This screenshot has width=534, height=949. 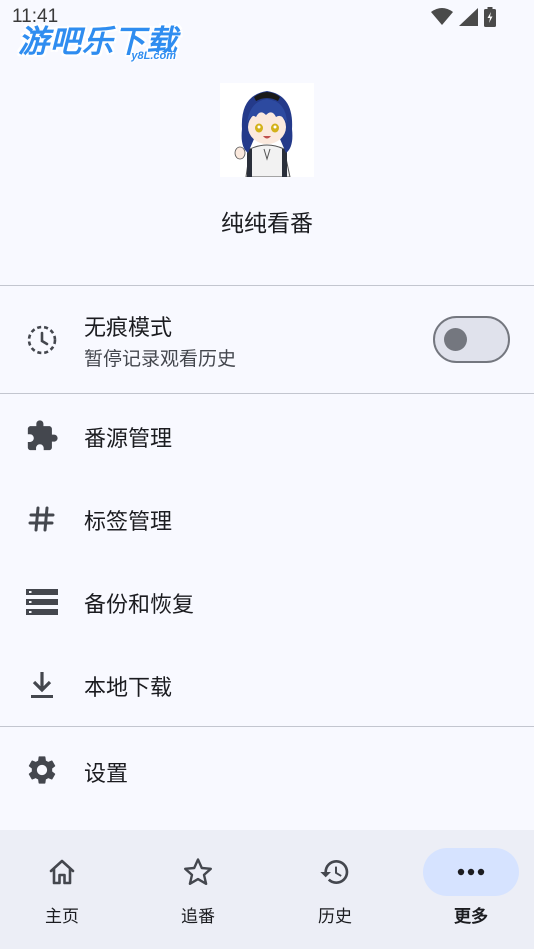 What do you see at coordinates (335, 917) in the screenshot?
I see `nav-label-history: 历史` at bounding box center [335, 917].